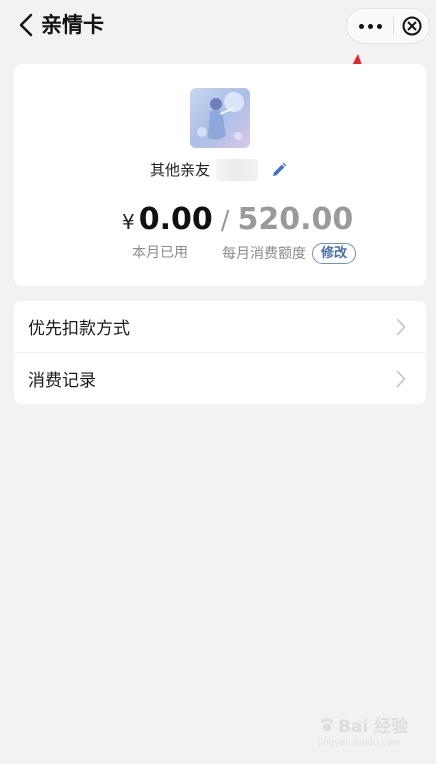 The image size is (436, 764). Describe the element at coordinates (160, 253) in the screenshot. I see `used-label: 本月已用` at that location.